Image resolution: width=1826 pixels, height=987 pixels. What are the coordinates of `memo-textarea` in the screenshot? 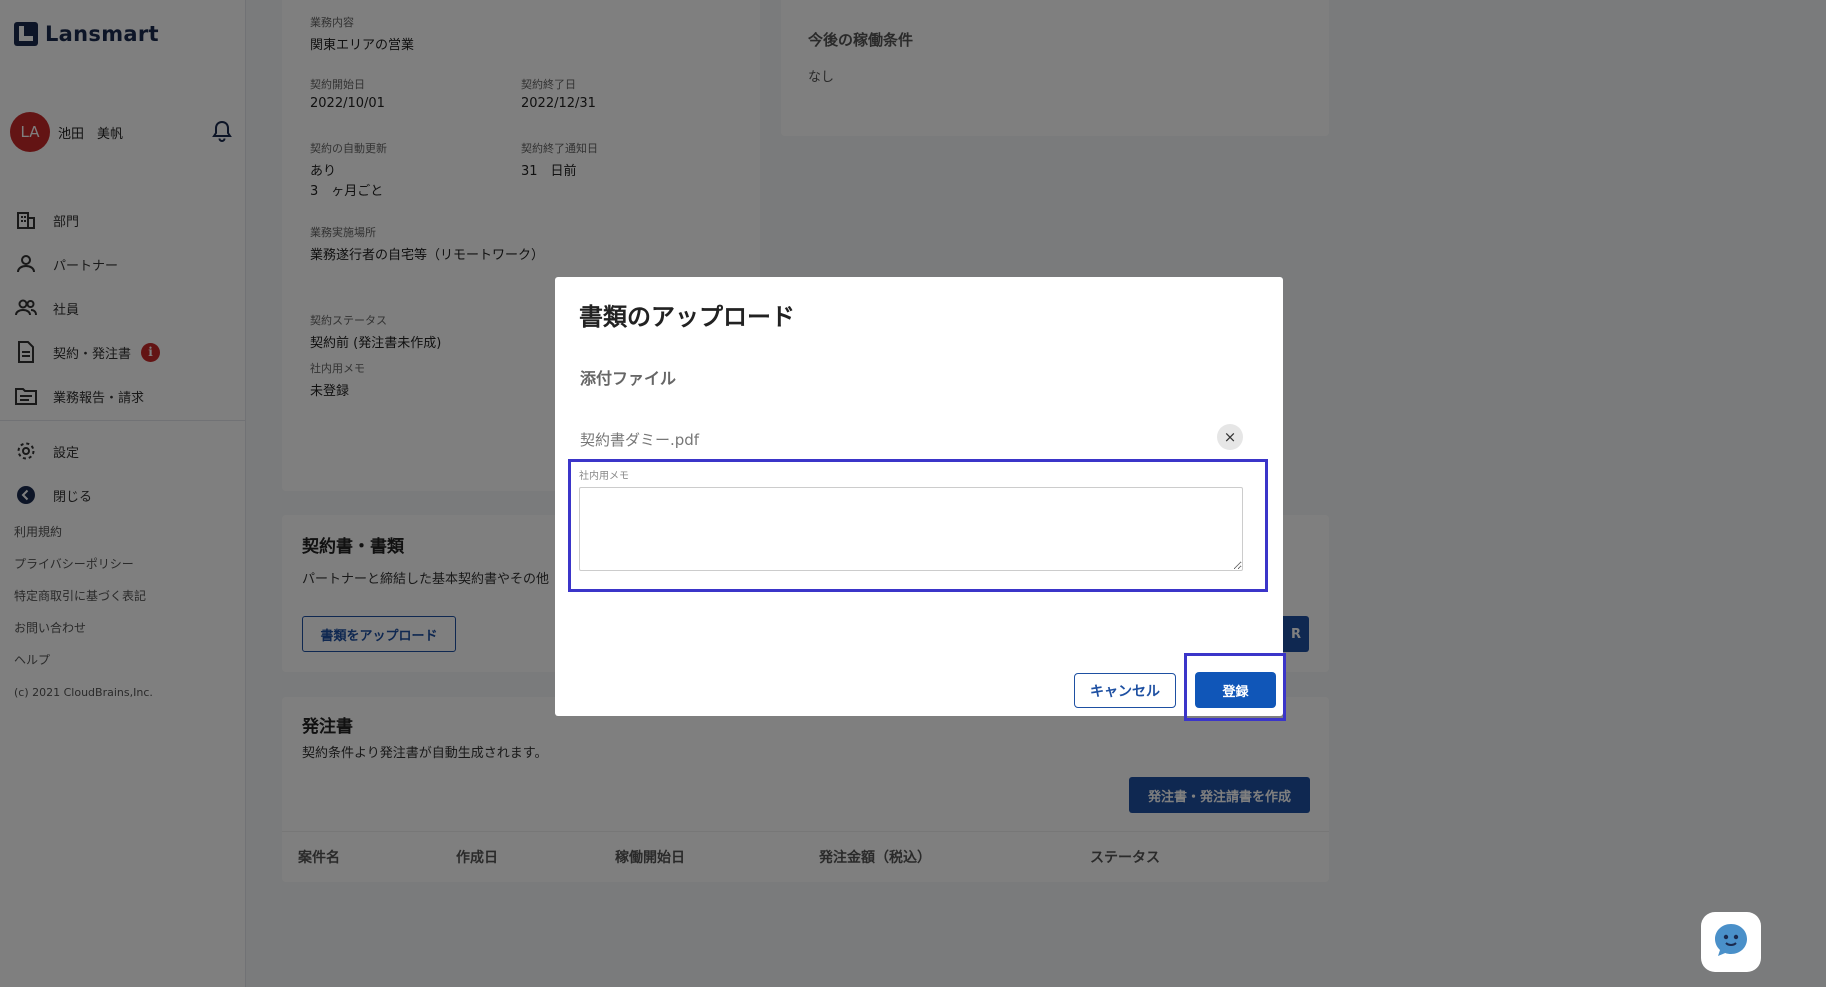 It's located at (911, 529).